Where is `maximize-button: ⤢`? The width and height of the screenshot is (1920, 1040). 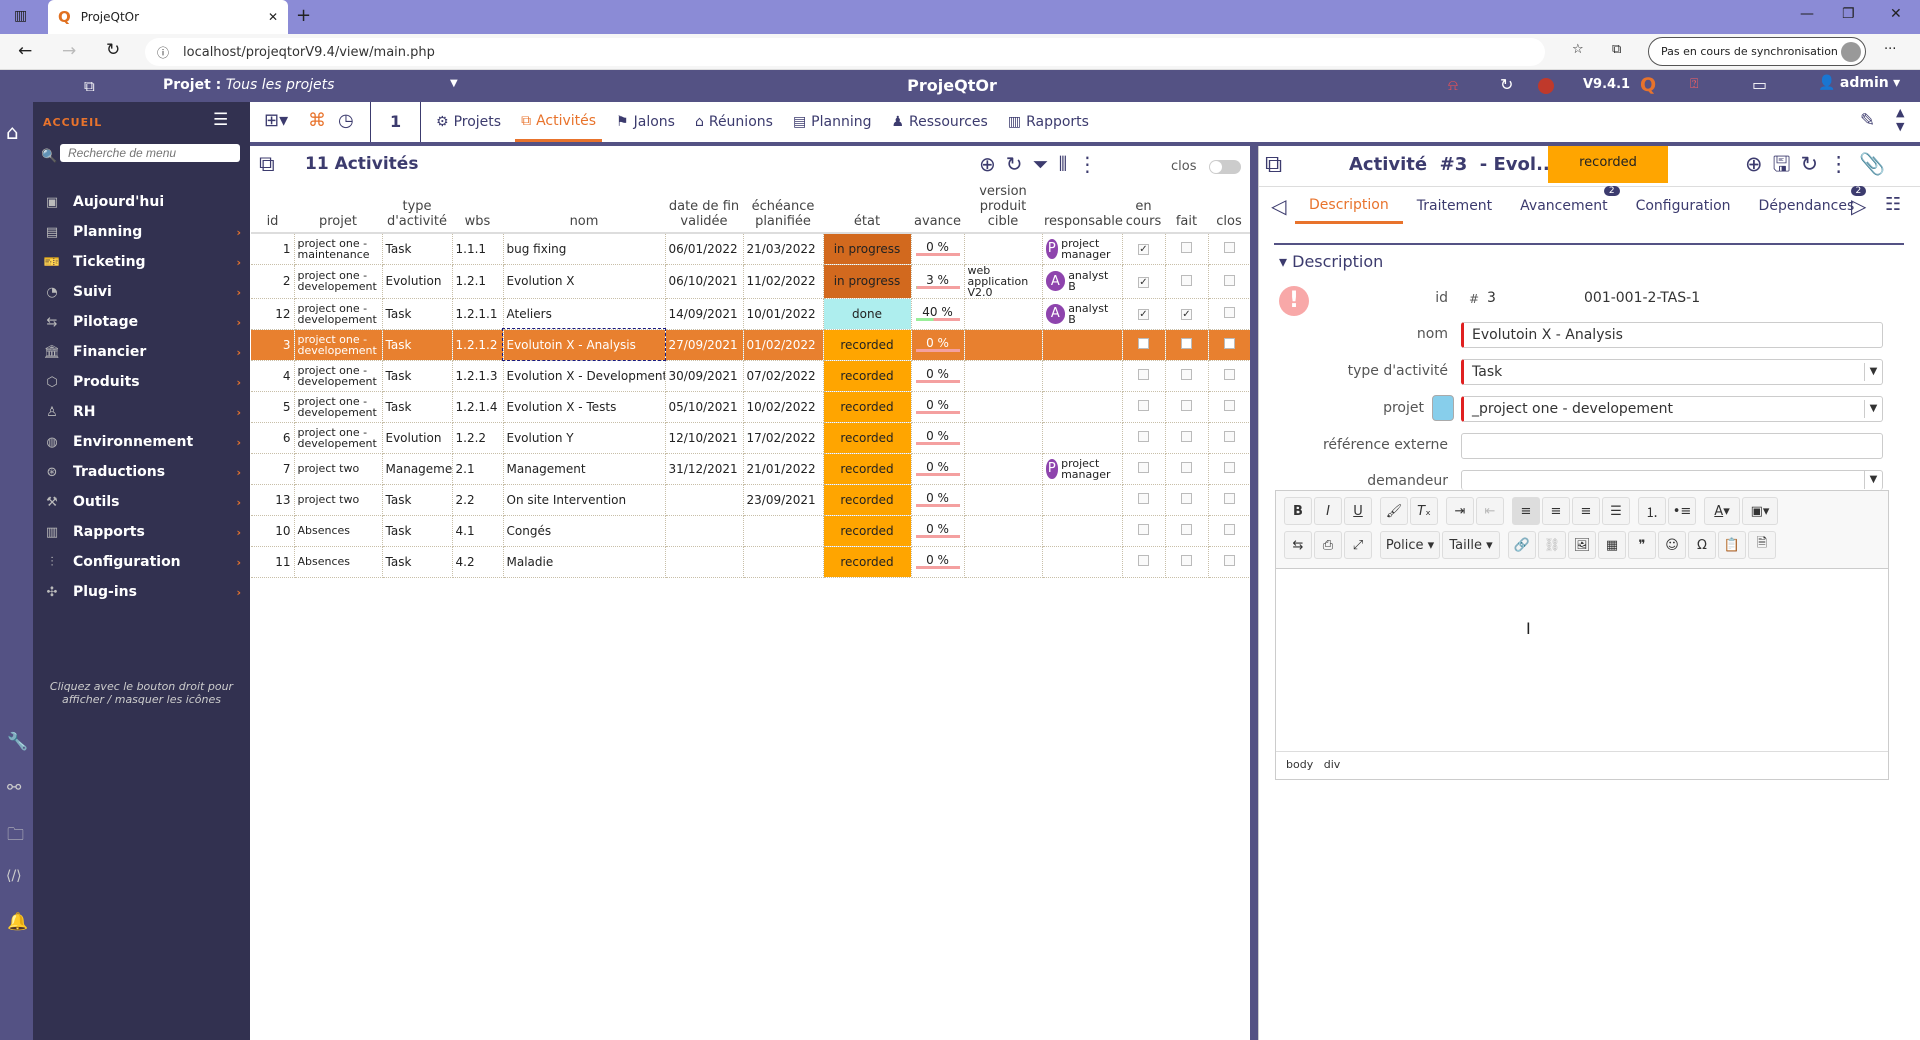
maximize-button: ⤢ is located at coordinates (1358, 545).